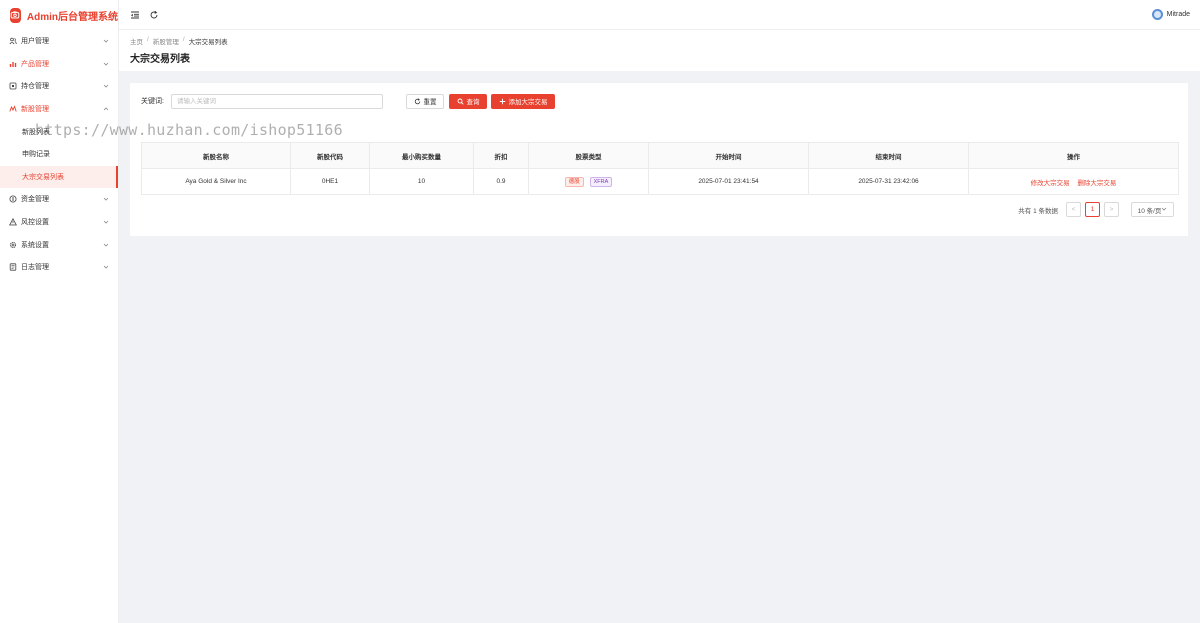  I want to click on sidebar-item-system: 系统设置, so click(59, 244).